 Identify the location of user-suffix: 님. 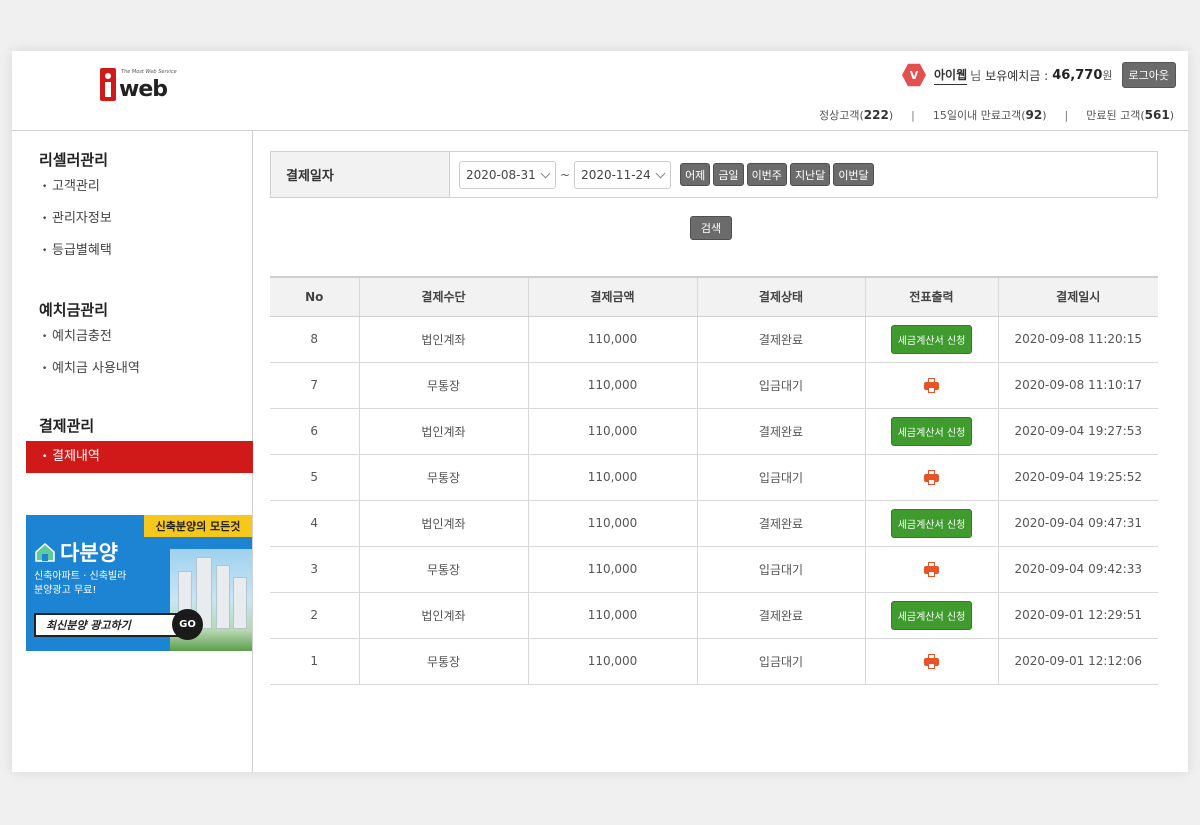
(976, 75).